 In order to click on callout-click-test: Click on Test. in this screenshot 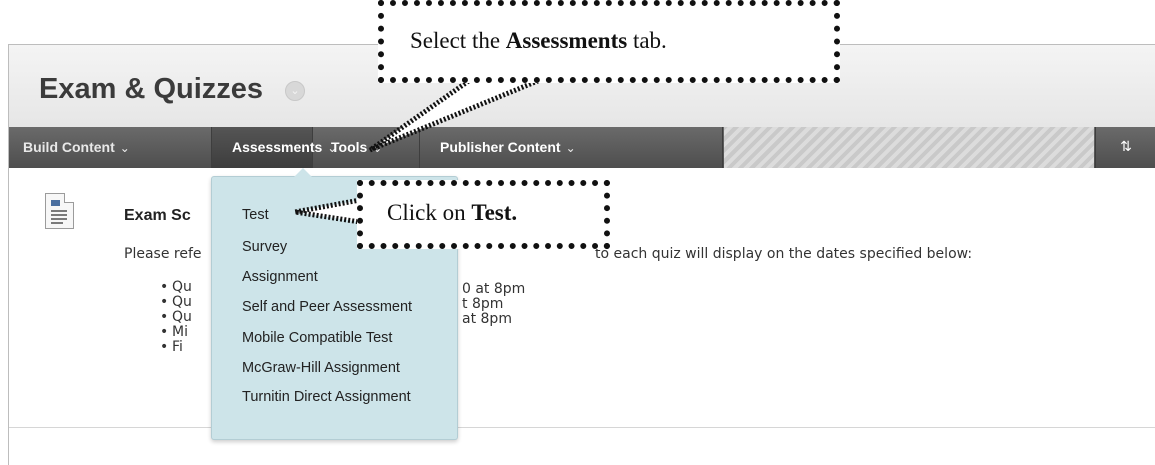, I will do `click(483, 214)`.